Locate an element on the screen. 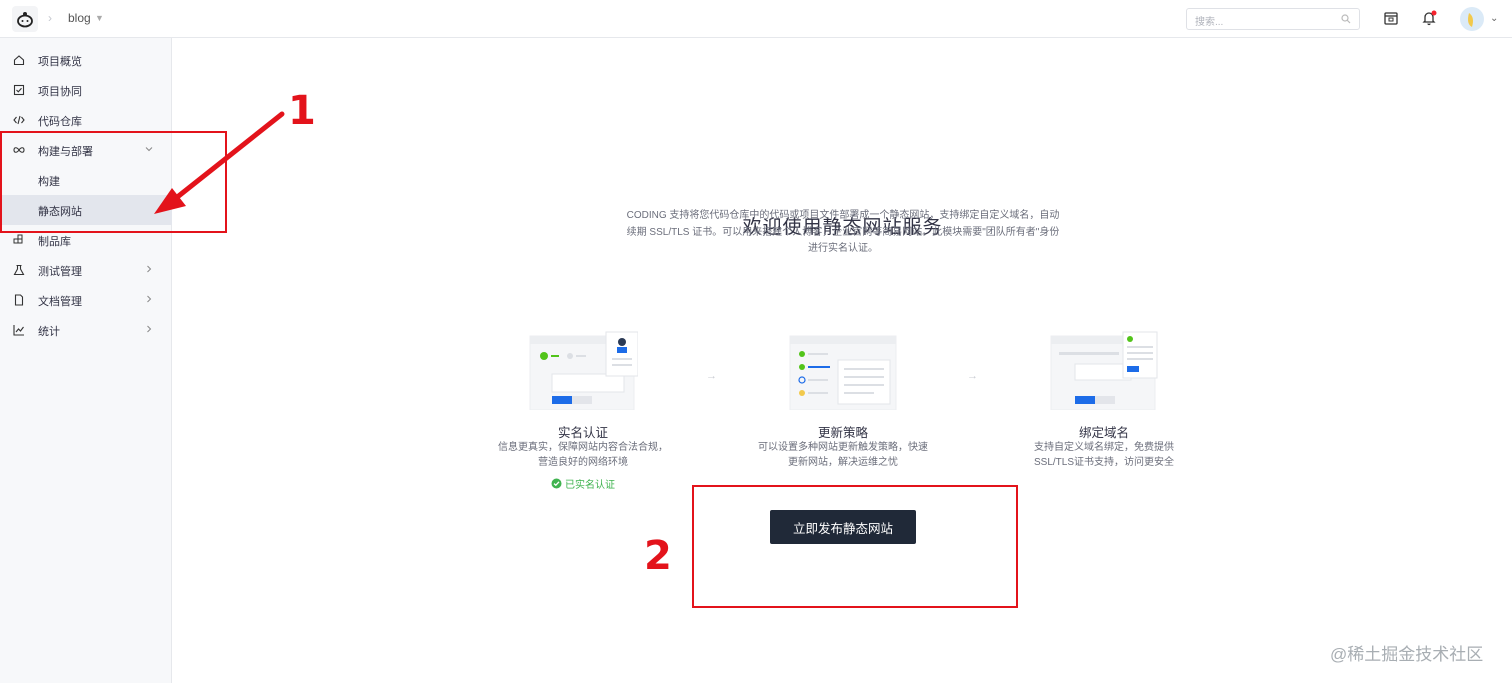 The image size is (1512, 683). coding-logo-icon is located at coordinates (25, 19).